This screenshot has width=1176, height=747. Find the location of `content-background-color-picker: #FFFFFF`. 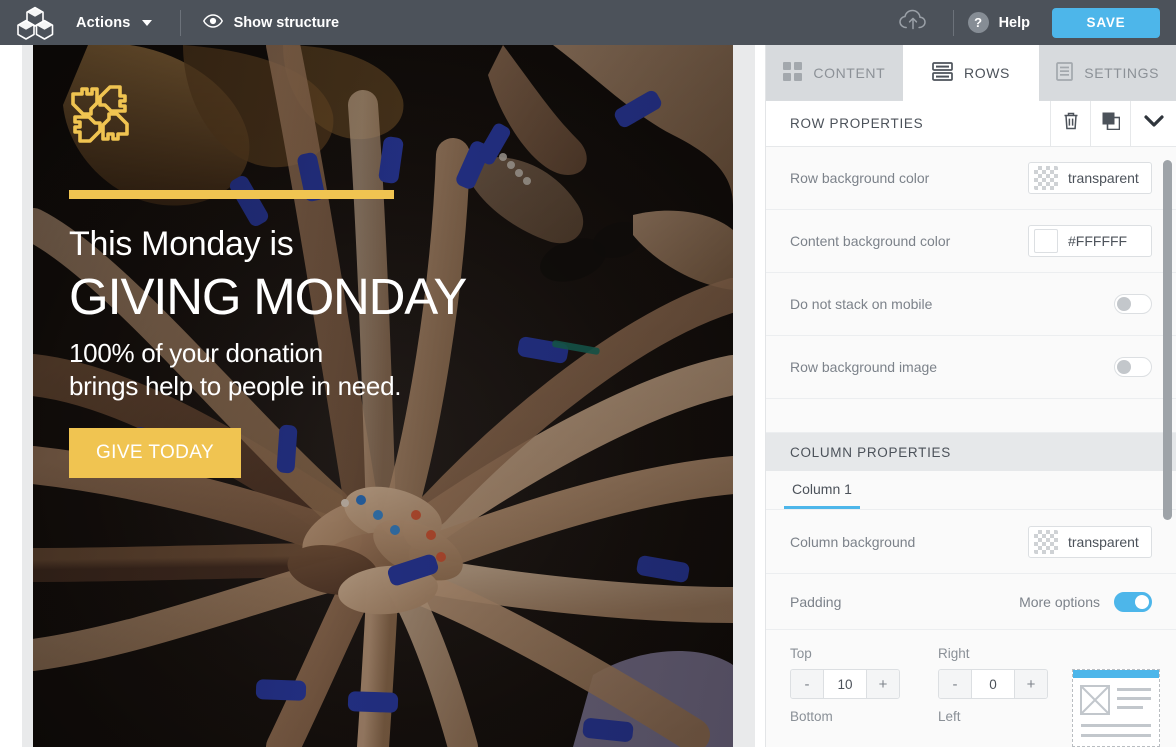

content-background-color-picker: #FFFFFF is located at coordinates (1090, 241).